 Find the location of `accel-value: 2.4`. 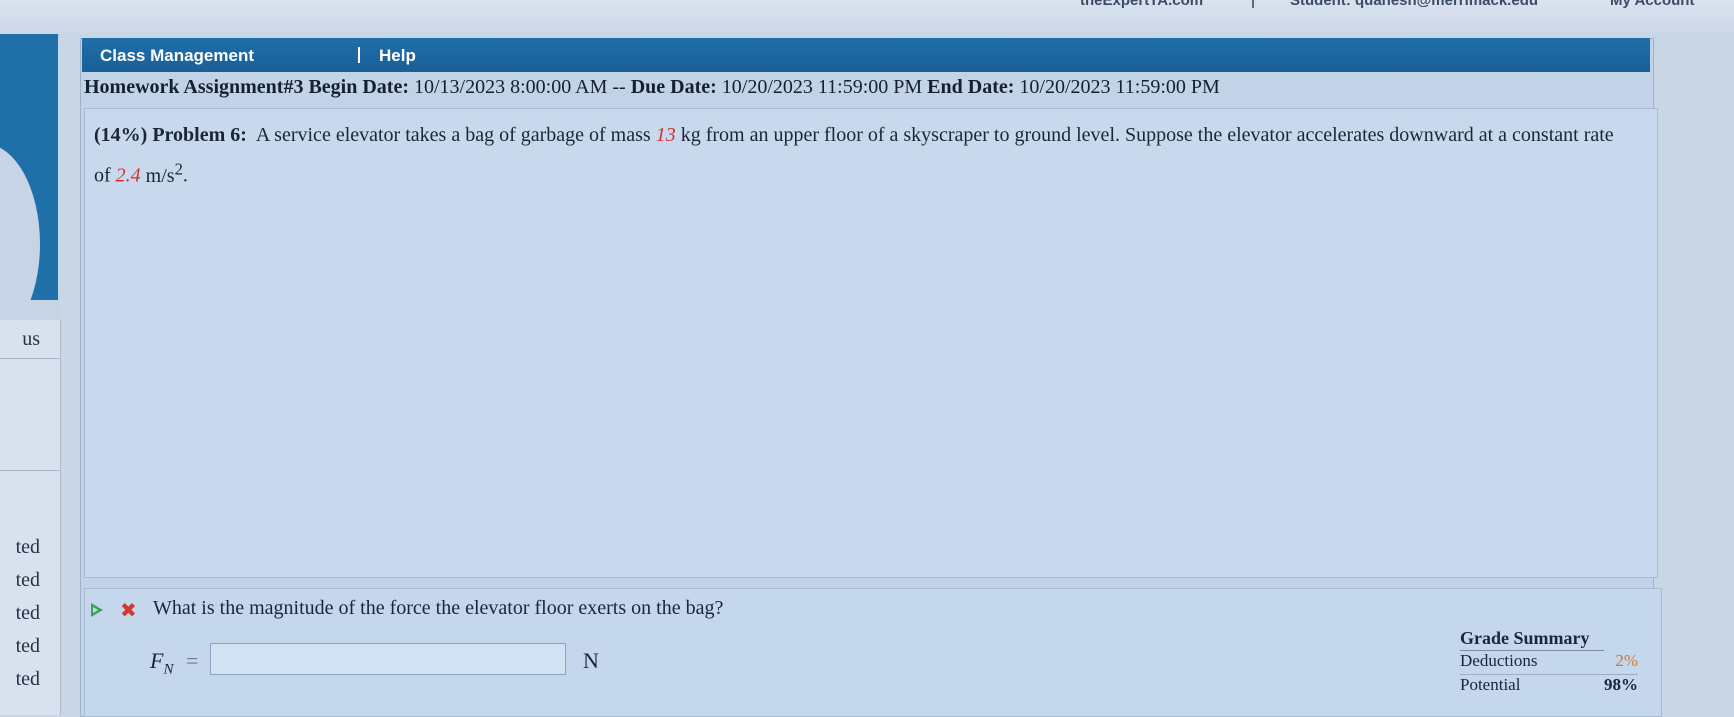

accel-value: 2.4 is located at coordinates (128, 175).